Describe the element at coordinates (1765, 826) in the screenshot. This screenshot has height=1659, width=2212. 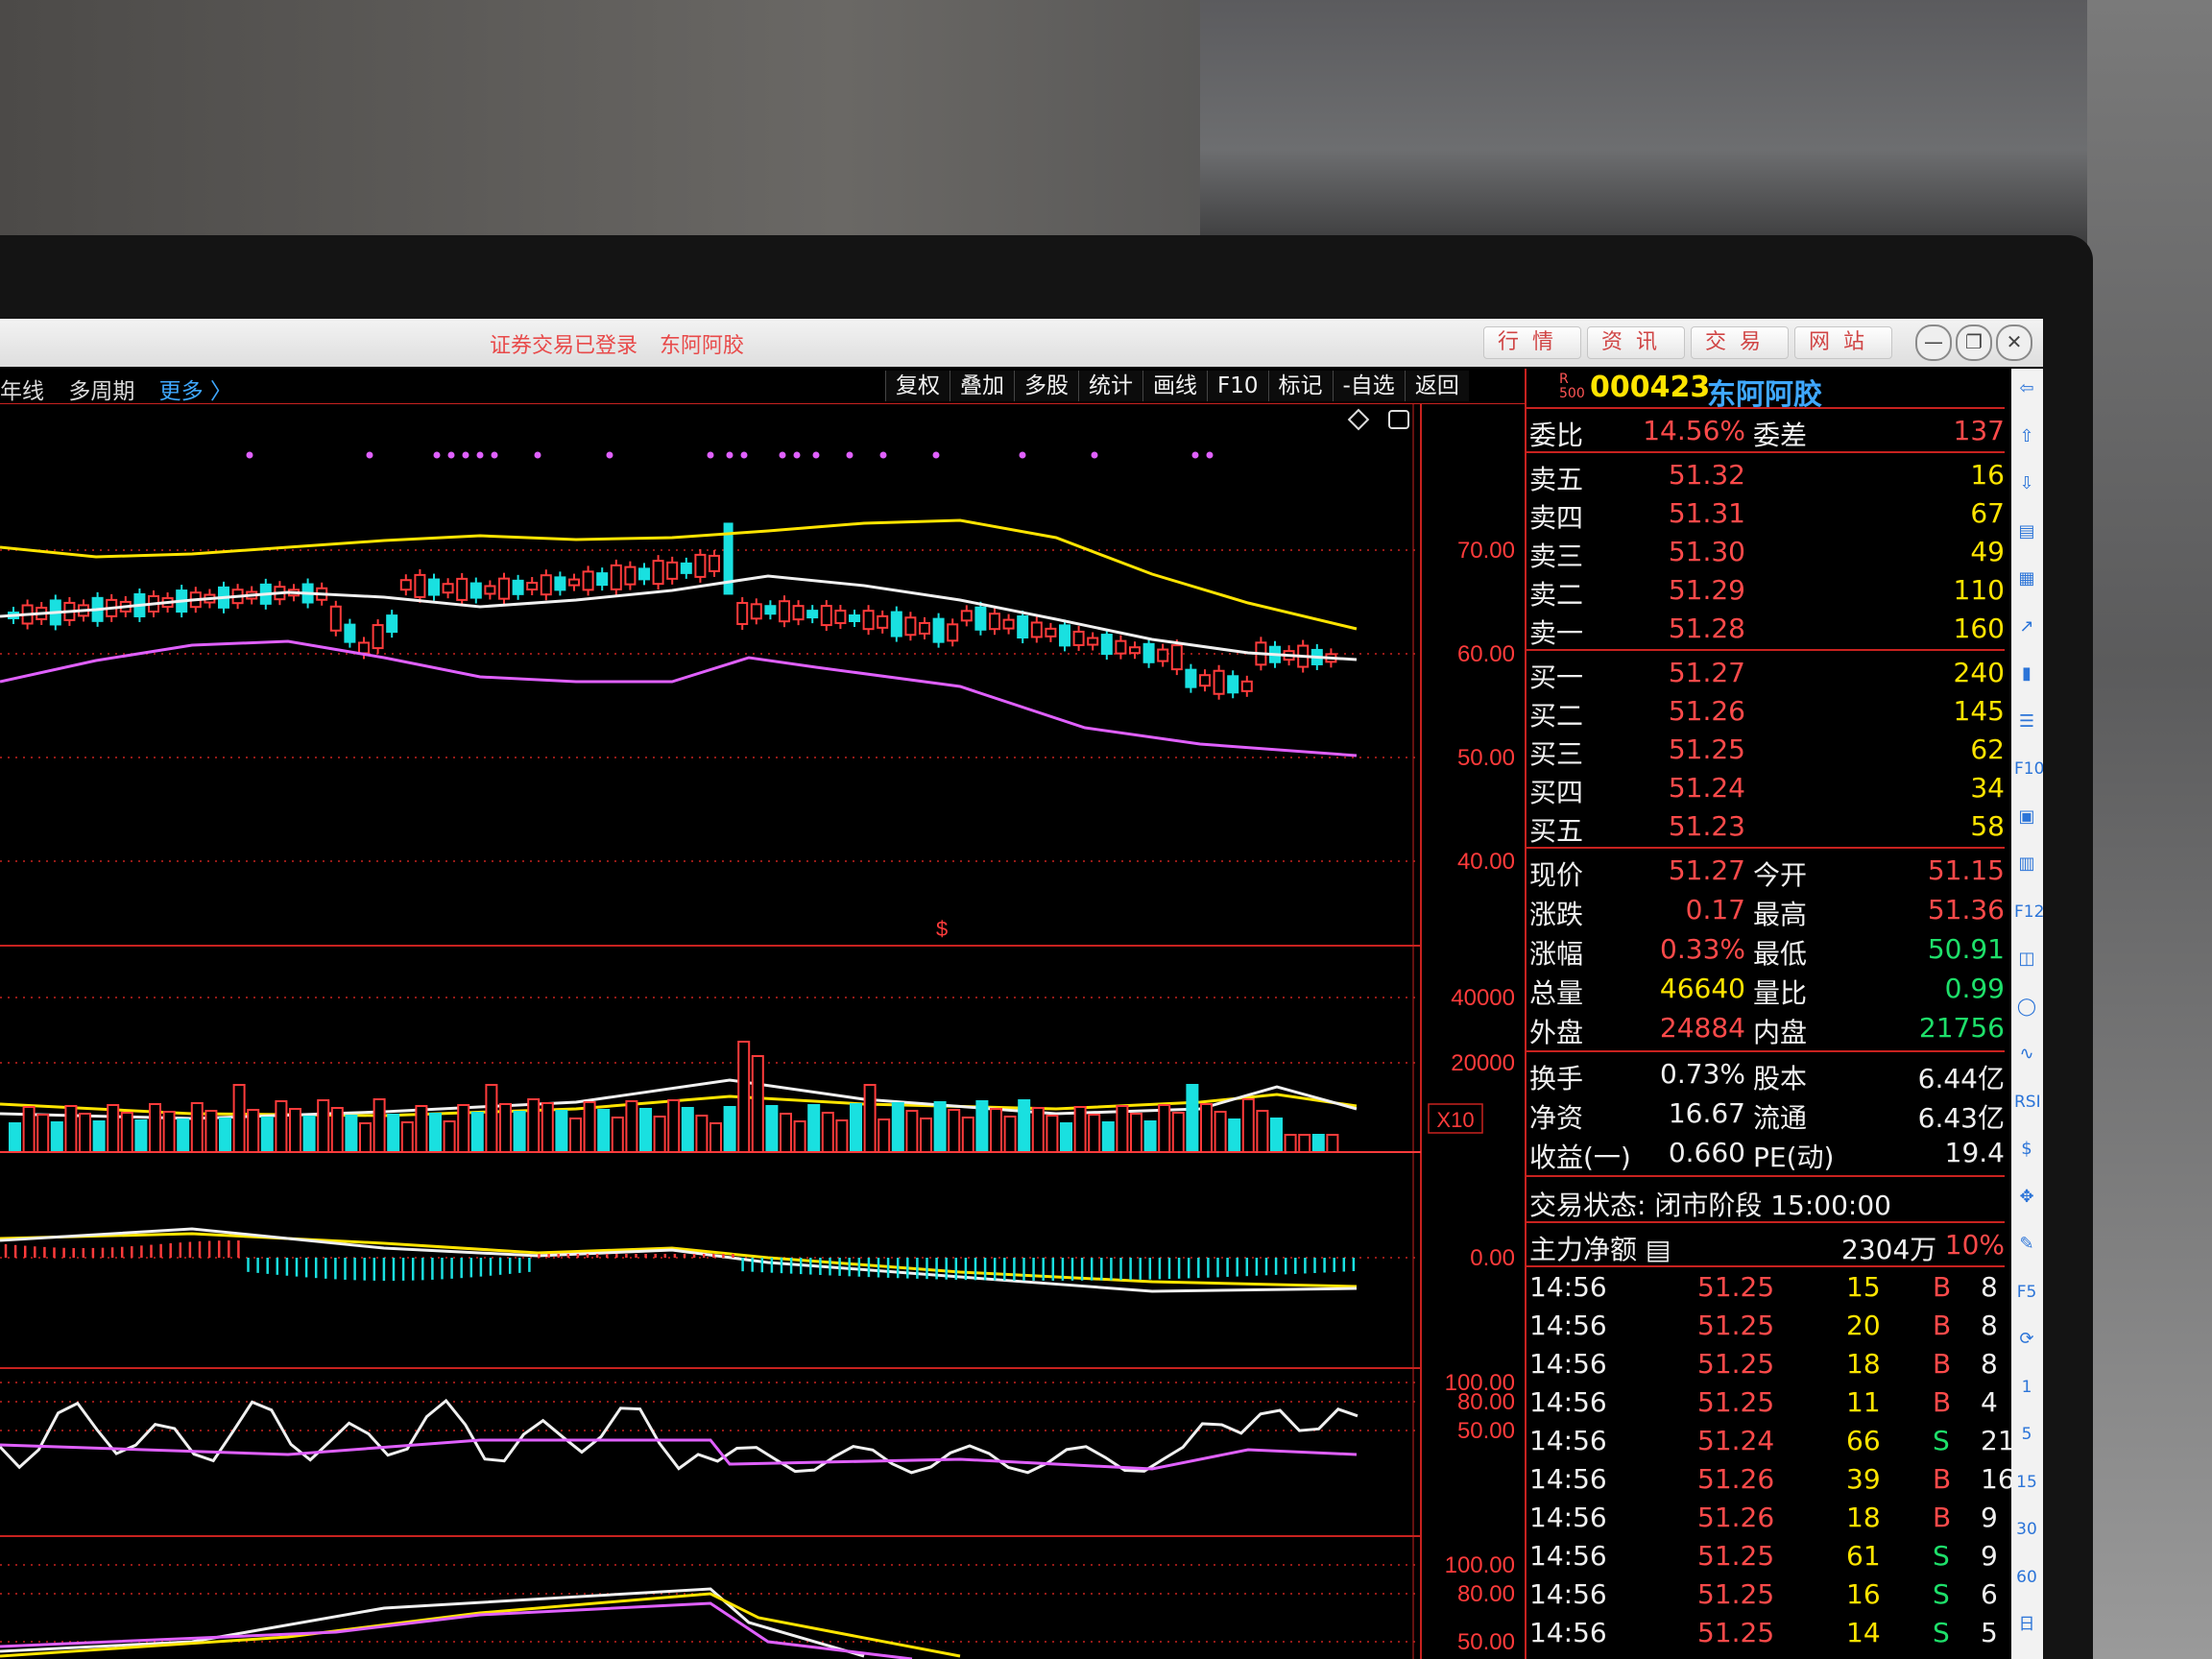
I see `bid-row: 买五 51.23 58` at that location.